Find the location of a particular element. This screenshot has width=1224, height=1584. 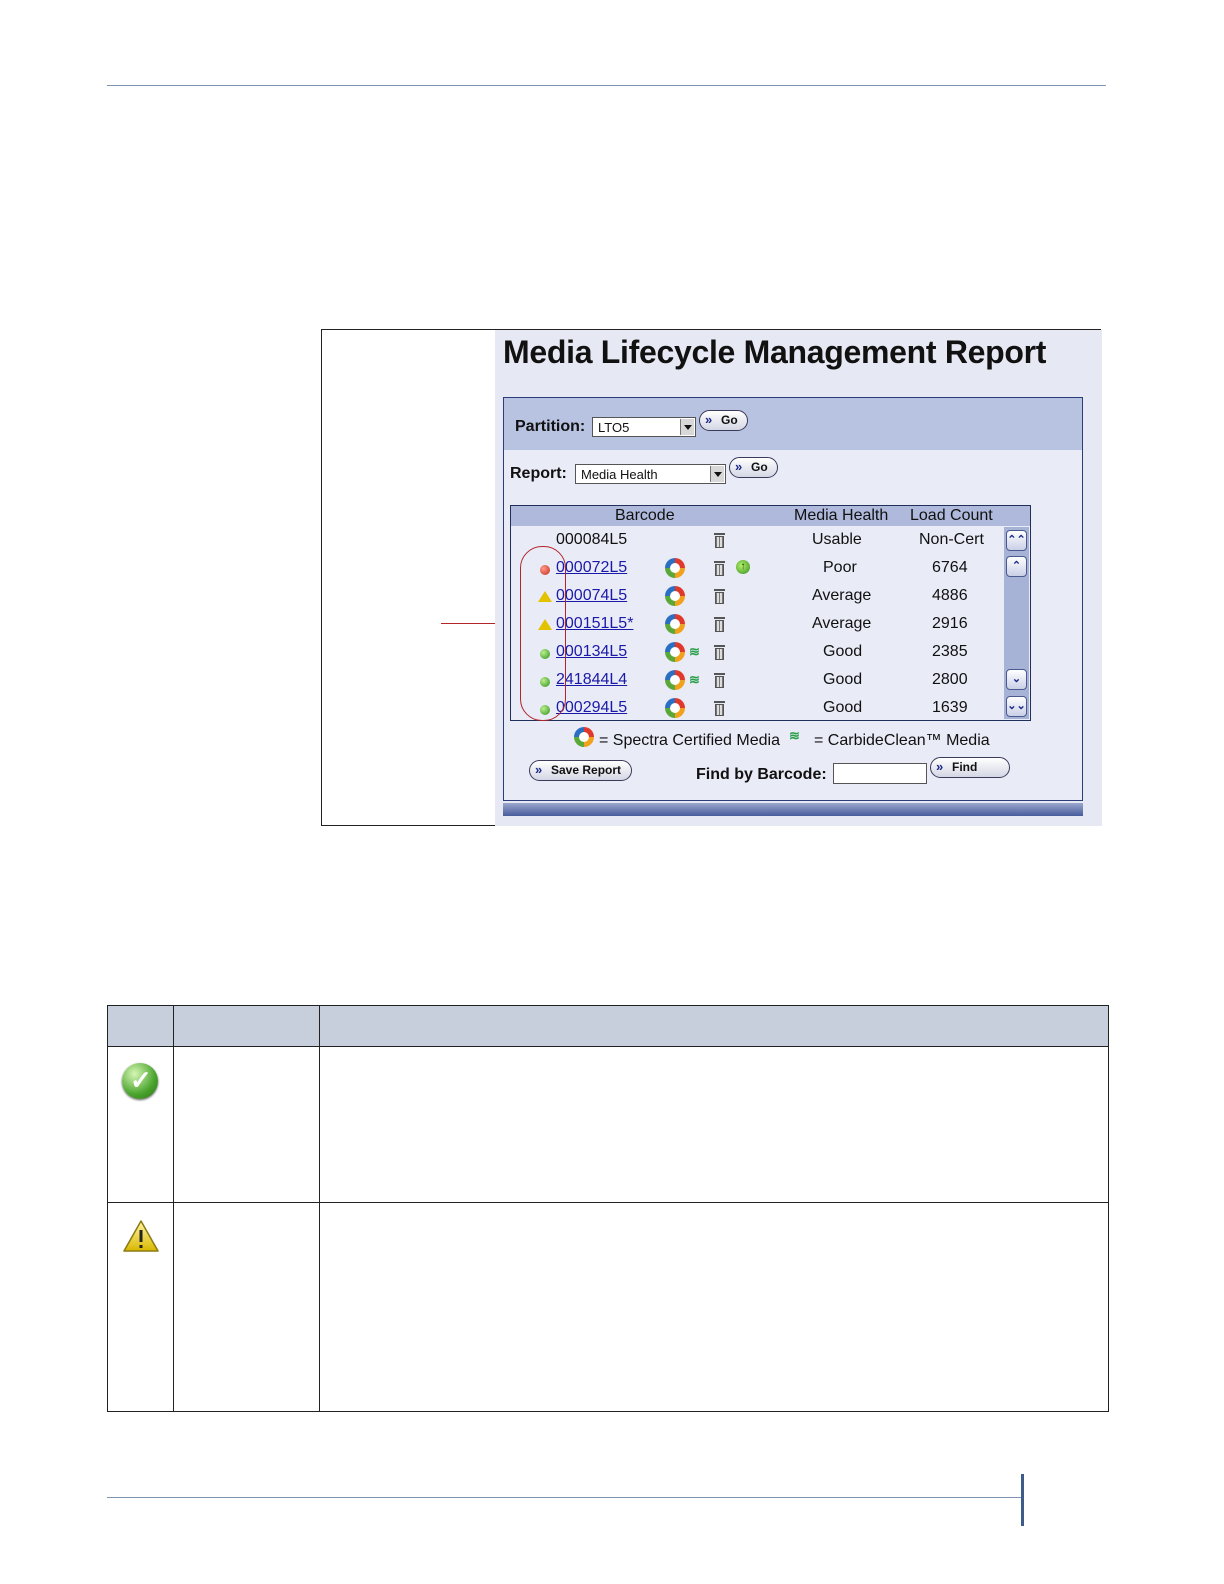

warning-icon is located at coordinates (141, 1236).